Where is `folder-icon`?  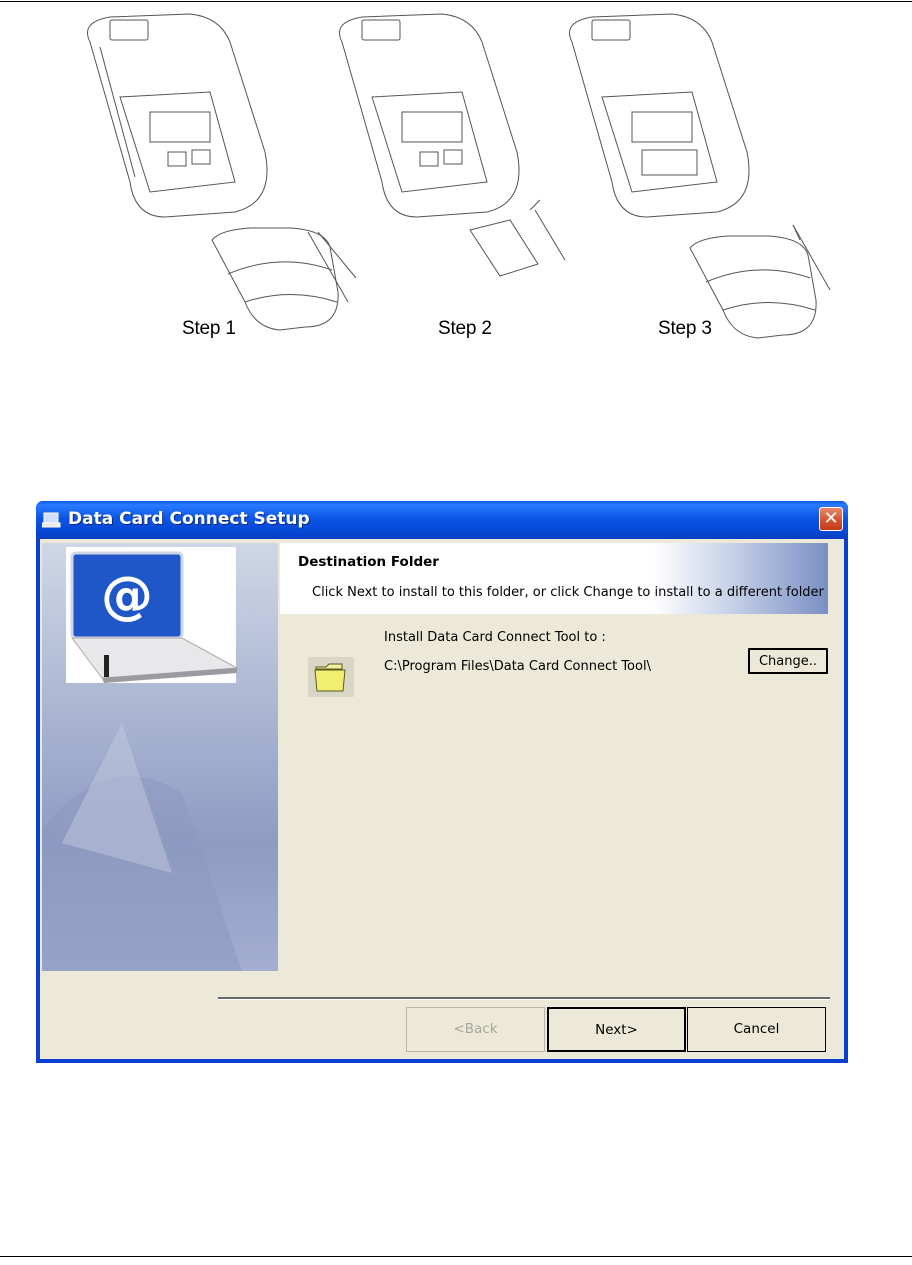
folder-icon is located at coordinates (330, 677).